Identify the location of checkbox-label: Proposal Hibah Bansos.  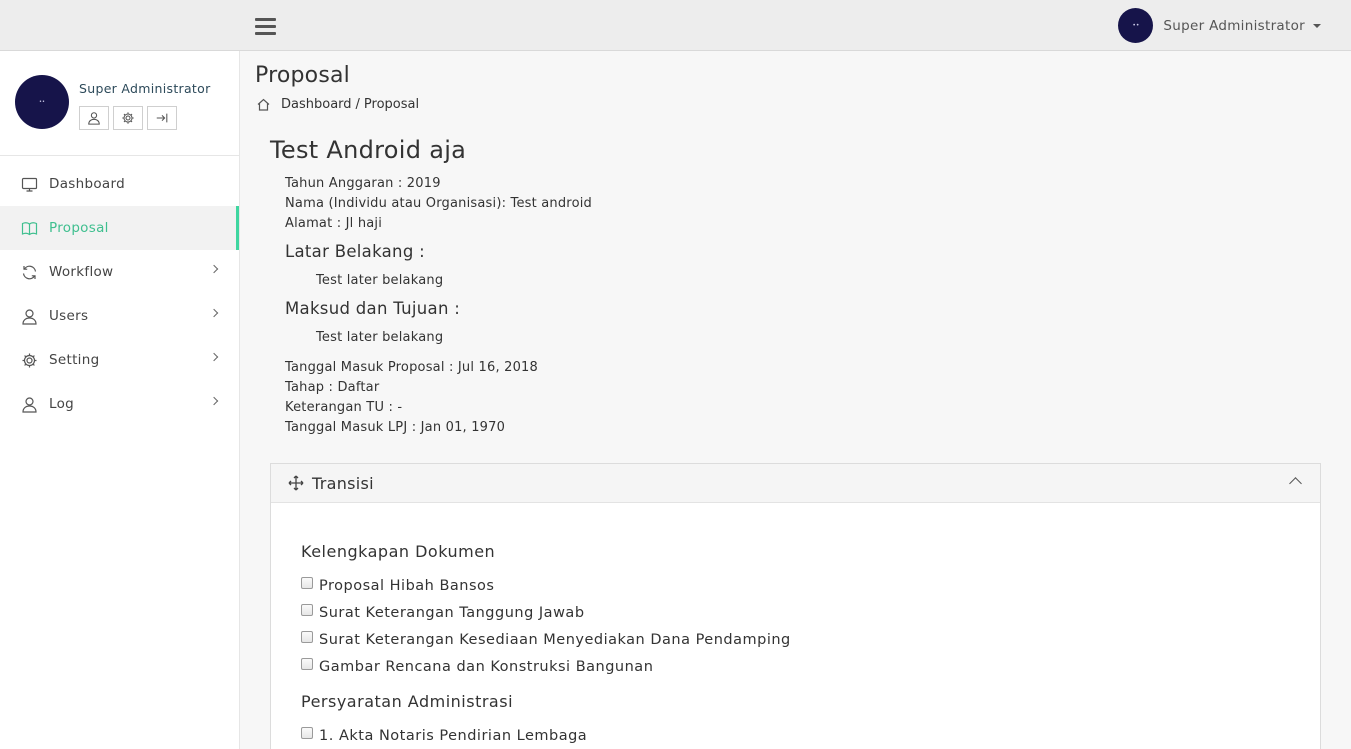
(407, 586).